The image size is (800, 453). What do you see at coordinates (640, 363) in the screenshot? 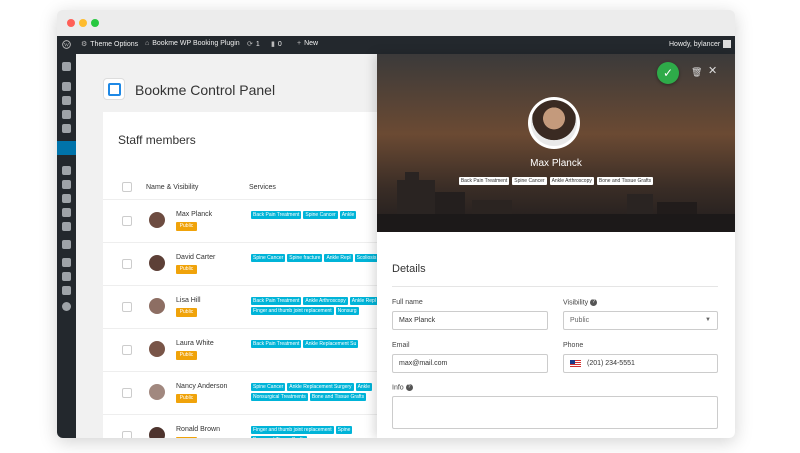
I see `phone-field: (201) 234-5551` at bounding box center [640, 363].